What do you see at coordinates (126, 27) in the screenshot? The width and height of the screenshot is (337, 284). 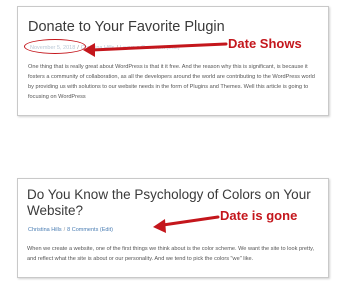 I see `post-title-link: Donate to Your Favorite Plugin` at bounding box center [126, 27].